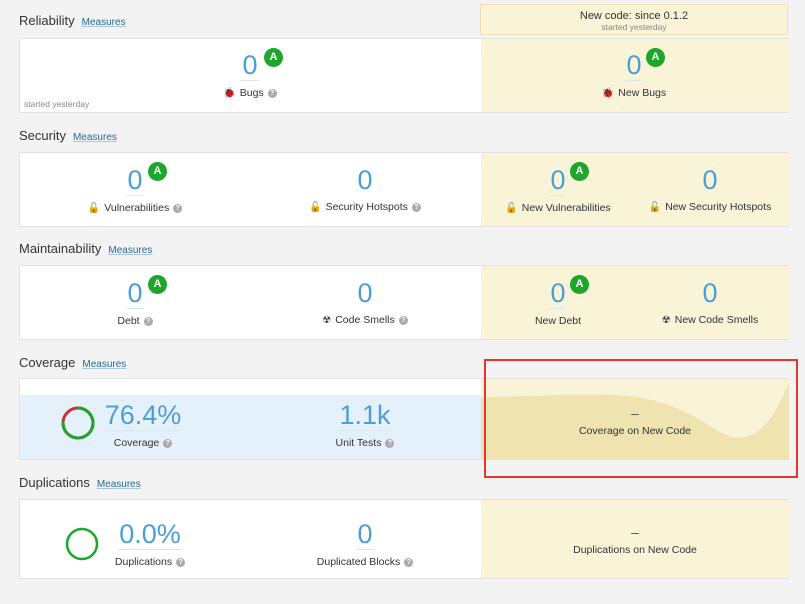  I want to click on coverage-donut-chart, so click(78, 423).